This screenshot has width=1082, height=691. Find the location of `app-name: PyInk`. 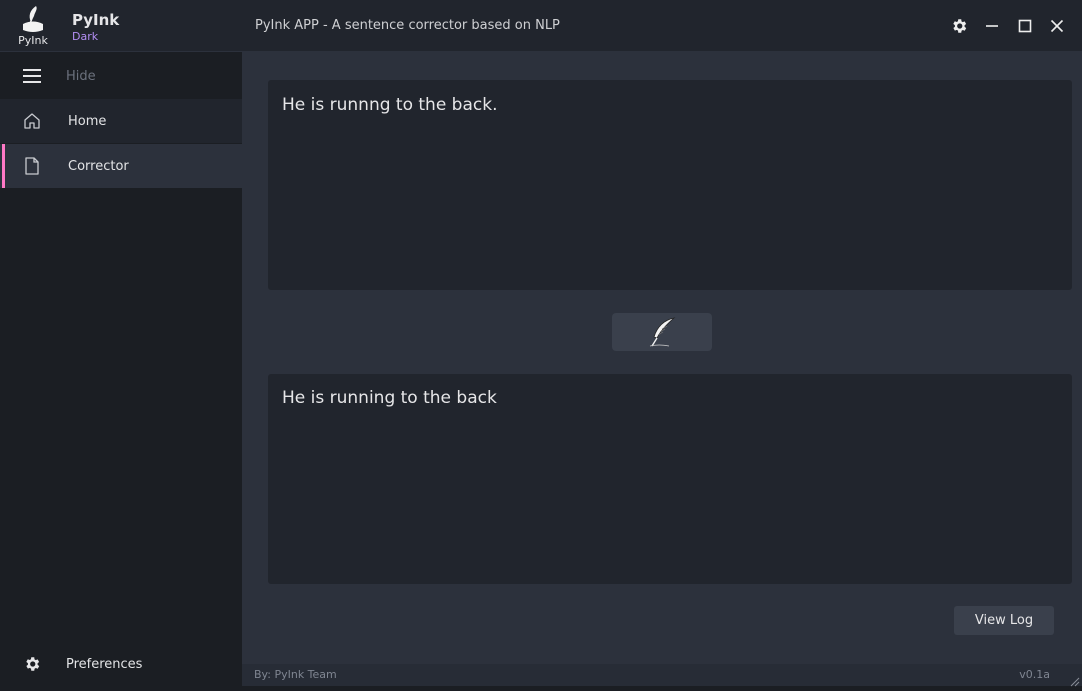

app-name: PyInk is located at coordinates (96, 20).